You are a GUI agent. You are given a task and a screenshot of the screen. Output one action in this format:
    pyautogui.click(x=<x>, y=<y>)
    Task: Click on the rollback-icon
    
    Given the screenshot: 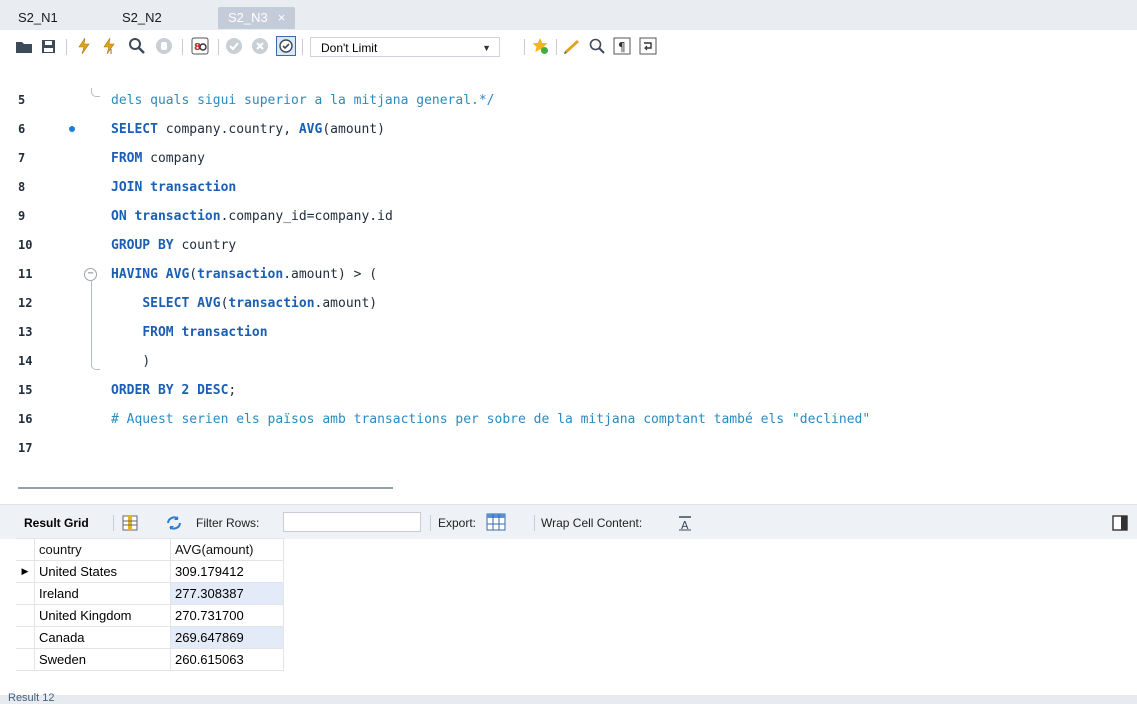 What is the action you would take?
    pyautogui.click(x=260, y=46)
    